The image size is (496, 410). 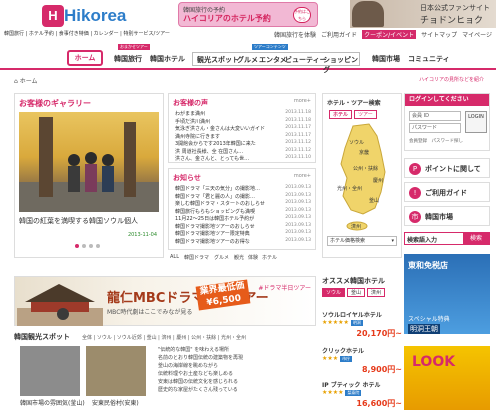 What do you see at coordinates (362, 394) in the screenshot?
I see `hotel-card: IP ブティック ホテル ★★★★ 梨泰院 16,600円~` at bounding box center [362, 394].